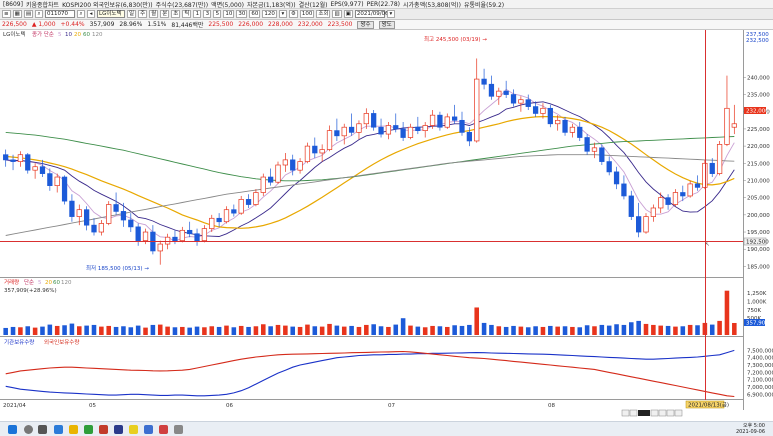 The height and width of the screenshot is (436, 773). What do you see at coordinates (625, 413) in the screenshot?
I see `scroll-first-button` at bounding box center [625, 413].